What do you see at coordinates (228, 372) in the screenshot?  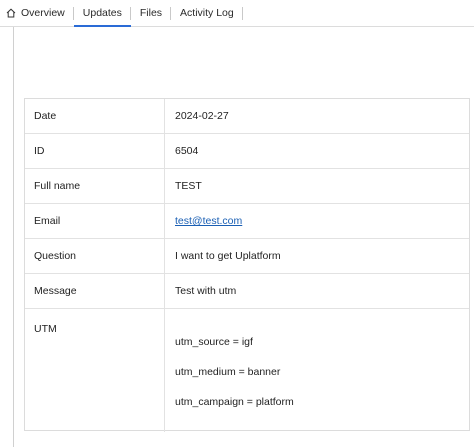 I see `utm-medium: utm_medium = banner` at bounding box center [228, 372].